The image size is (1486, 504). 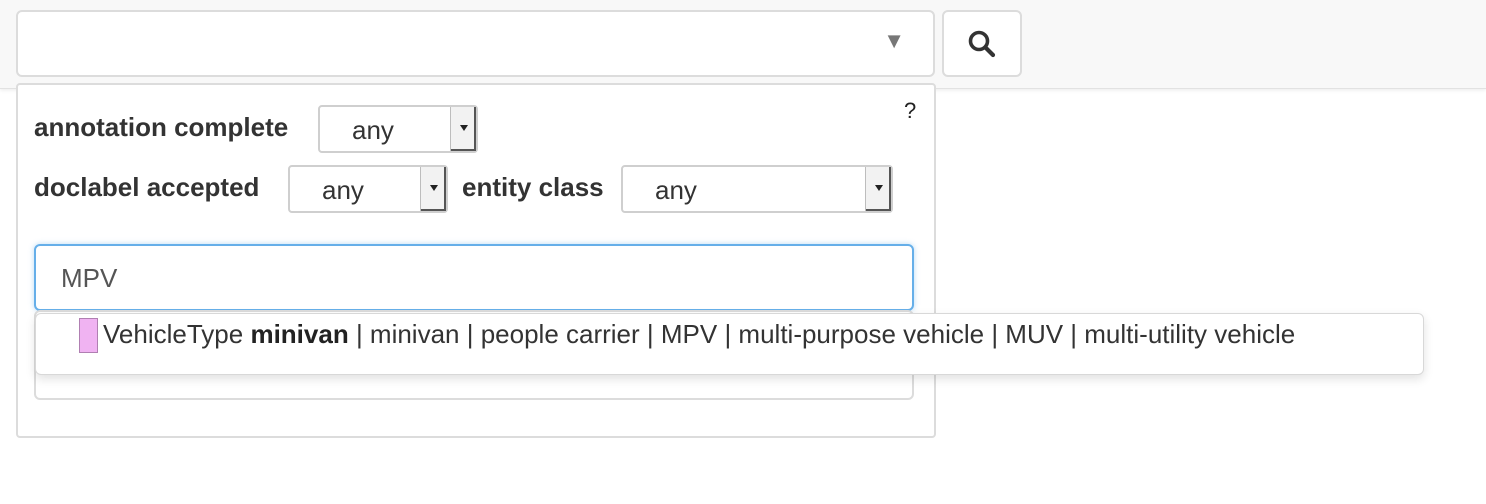 What do you see at coordinates (757, 189) in the screenshot?
I see `entity-class-select: any` at bounding box center [757, 189].